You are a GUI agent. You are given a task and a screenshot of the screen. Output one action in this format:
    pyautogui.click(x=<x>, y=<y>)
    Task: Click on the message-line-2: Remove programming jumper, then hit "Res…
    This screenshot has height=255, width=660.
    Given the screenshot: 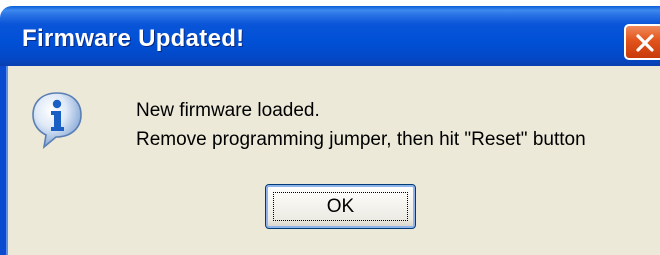 What is the action you would take?
    pyautogui.click(x=361, y=139)
    